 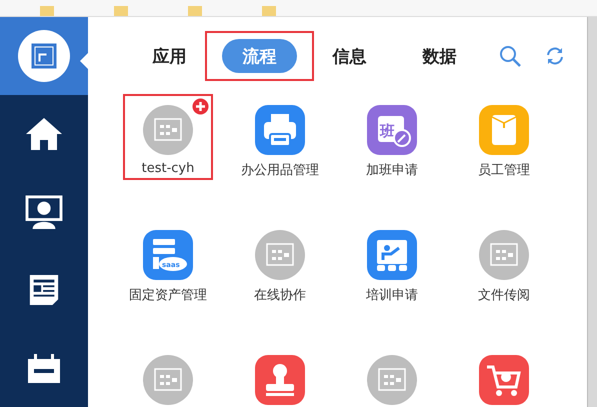 I want to click on app-label: 文件传阅, so click(x=504, y=295).